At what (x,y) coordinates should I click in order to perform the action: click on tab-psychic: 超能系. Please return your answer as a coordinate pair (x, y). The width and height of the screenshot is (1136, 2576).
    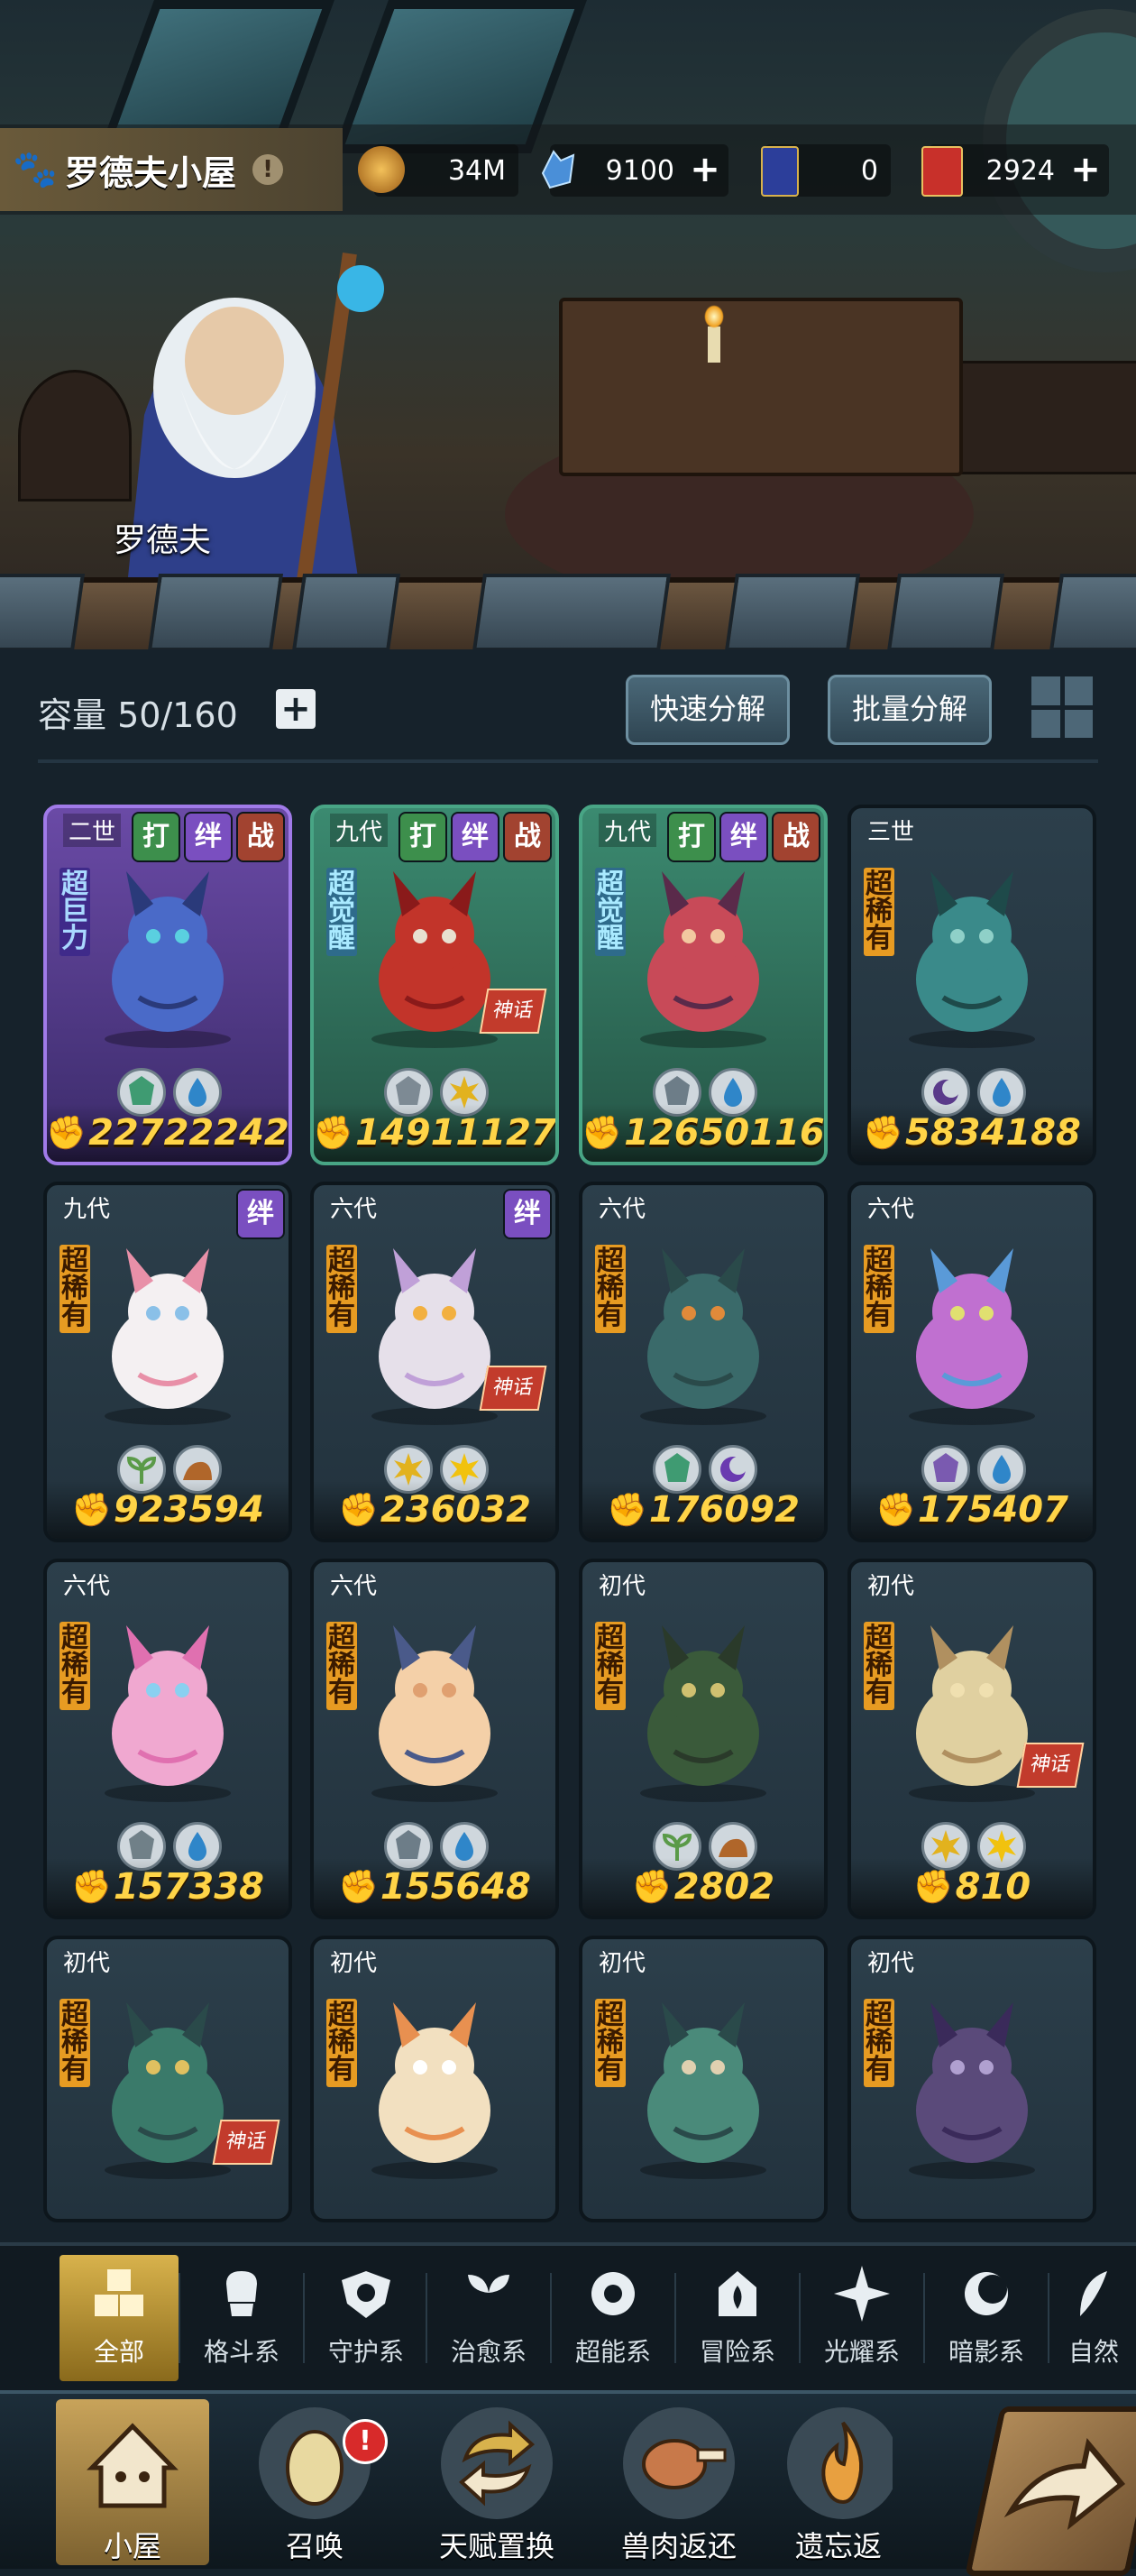
    Looking at the image, I should click on (613, 2318).